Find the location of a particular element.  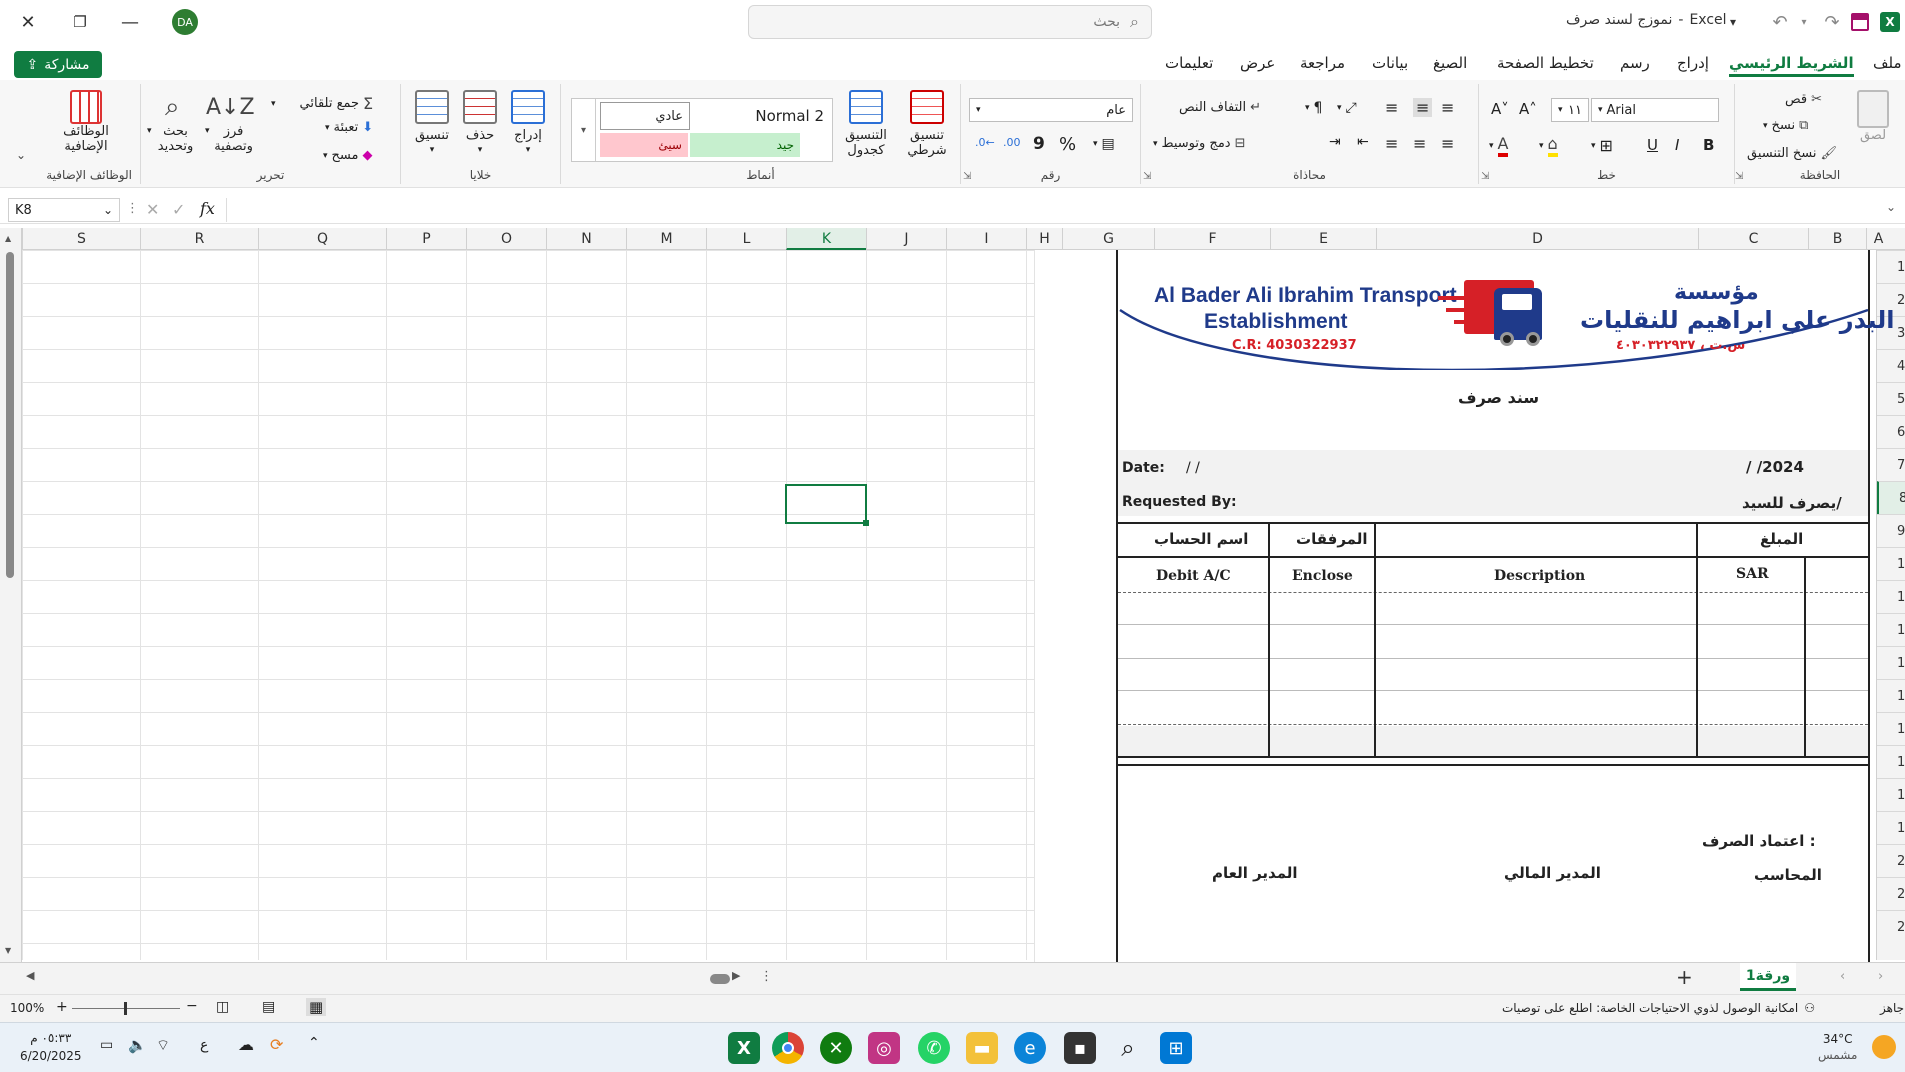

scroll-right-icon: ▶ is located at coordinates (736, 975).